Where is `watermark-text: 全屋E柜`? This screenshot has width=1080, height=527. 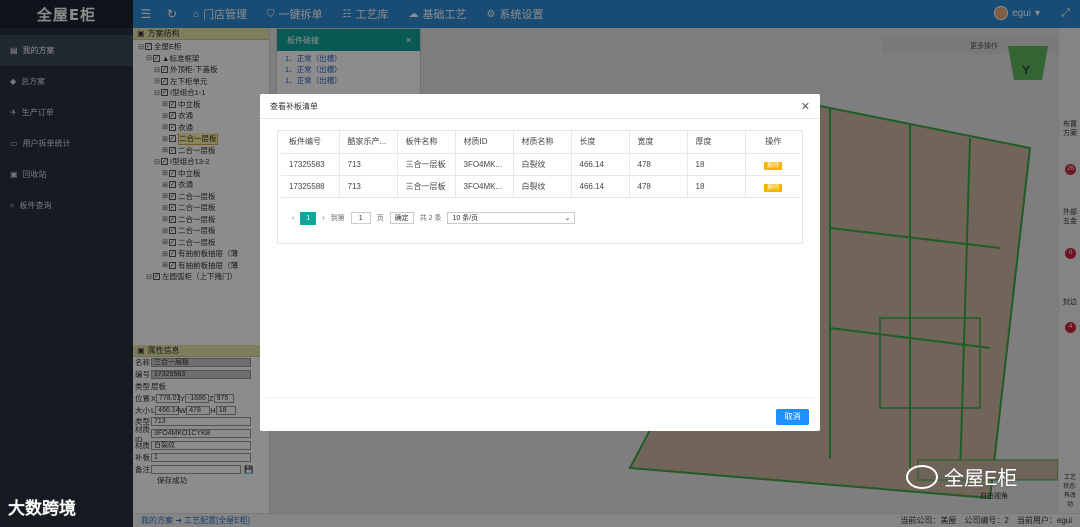 watermark-text: 全屋E柜 is located at coordinates (981, 479).